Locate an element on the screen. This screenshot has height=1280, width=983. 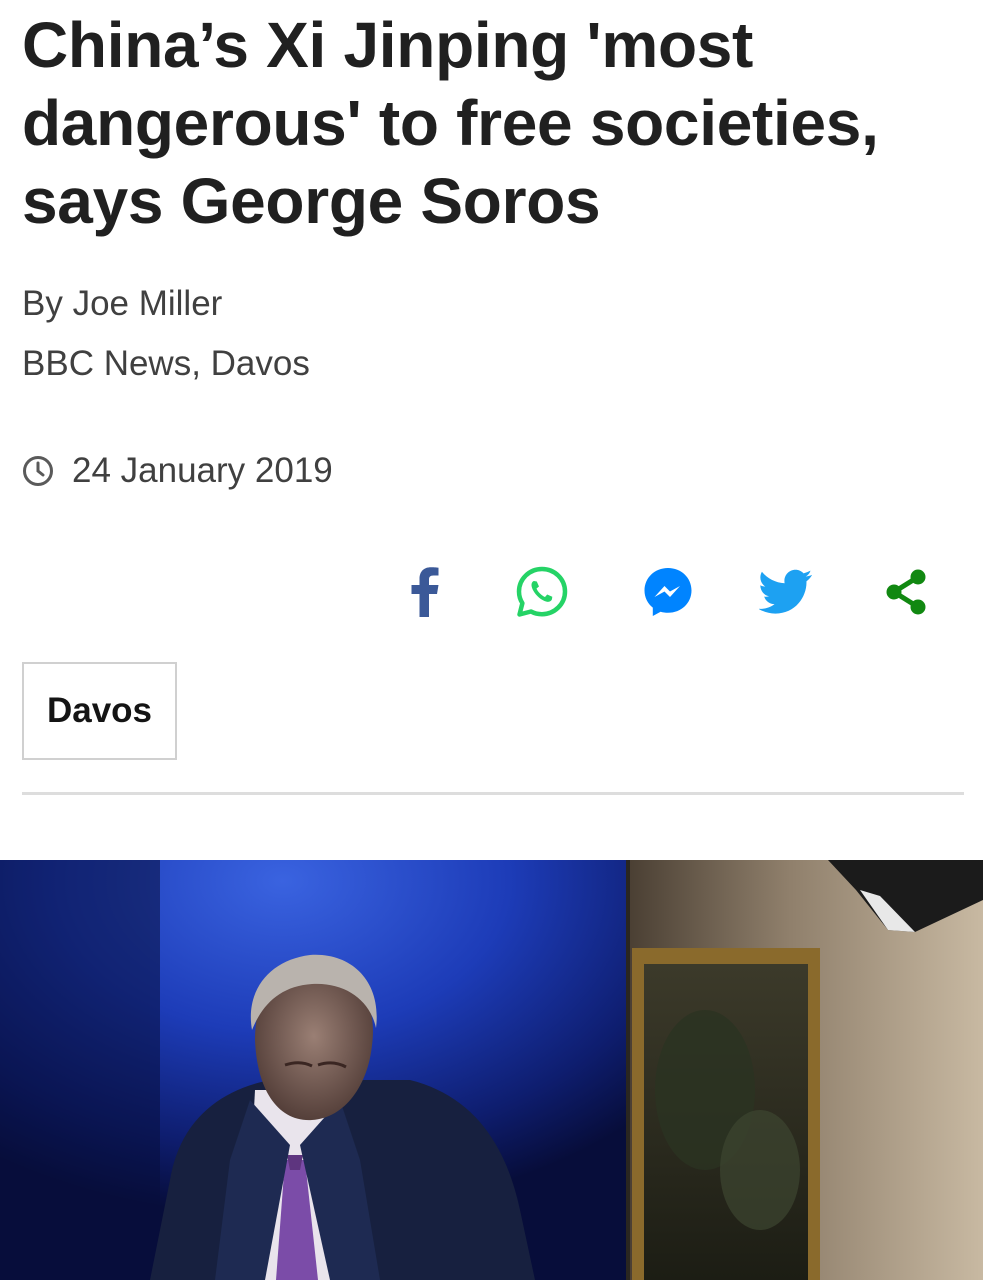
share-whatsapp-button is located at coordinates (542, 592).